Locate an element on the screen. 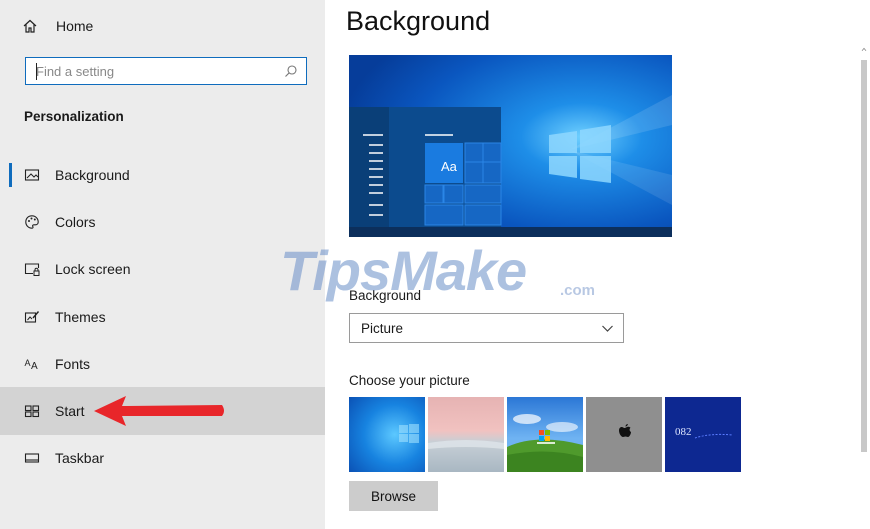 Image resolution: width=870 pixels, height=529 pixels. sidebar-item-label: Taskbar is located at coordinates (80, 458).